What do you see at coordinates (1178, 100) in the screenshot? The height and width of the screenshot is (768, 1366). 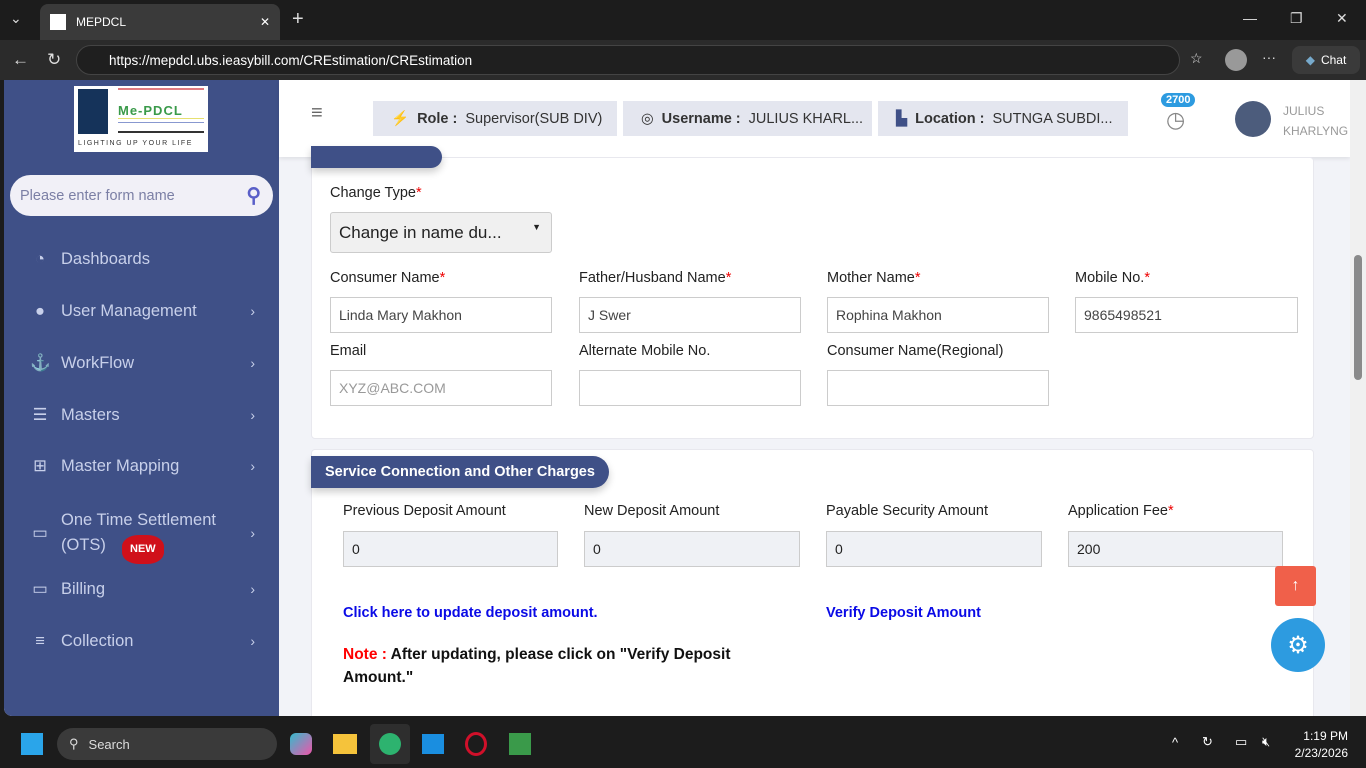 I see `notification-badge: 2700` at bounding box center [1178, 100].